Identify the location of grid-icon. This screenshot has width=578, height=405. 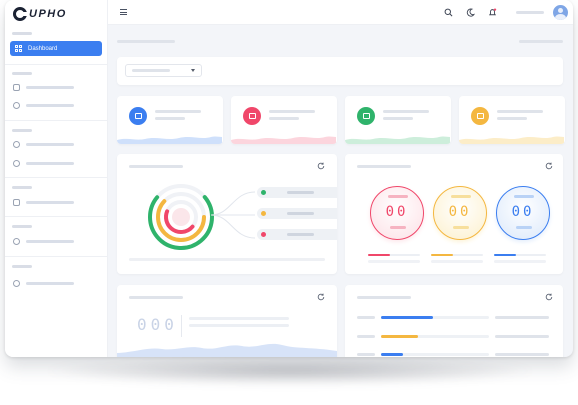
(18, 48).